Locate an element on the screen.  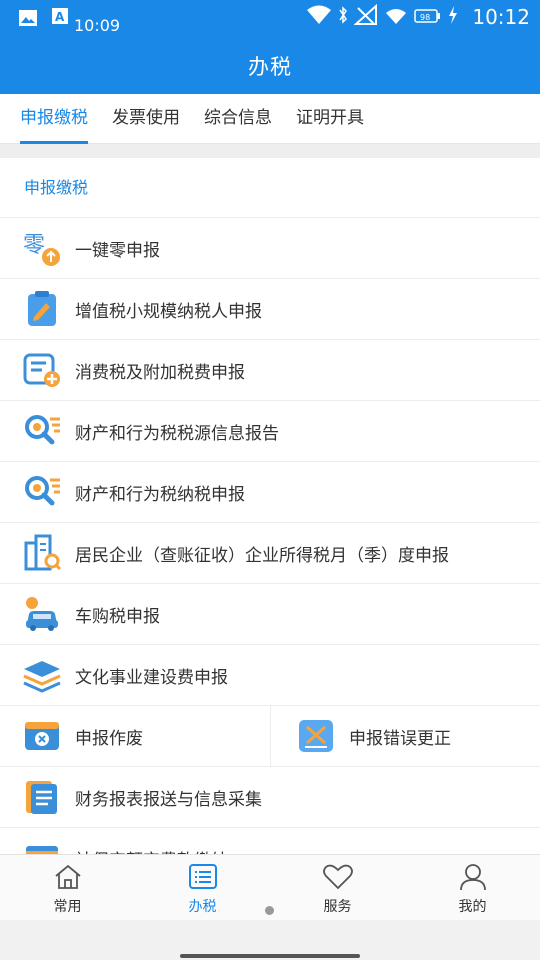
card-icon is located at coordinates (42, 846).